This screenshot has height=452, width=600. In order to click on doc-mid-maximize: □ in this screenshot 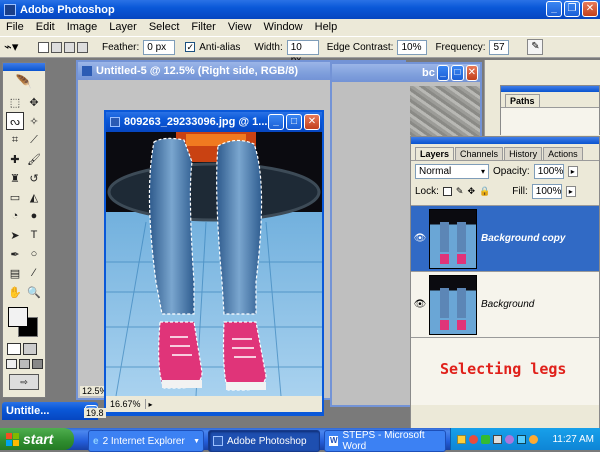, I will do `click(457, 73)`.